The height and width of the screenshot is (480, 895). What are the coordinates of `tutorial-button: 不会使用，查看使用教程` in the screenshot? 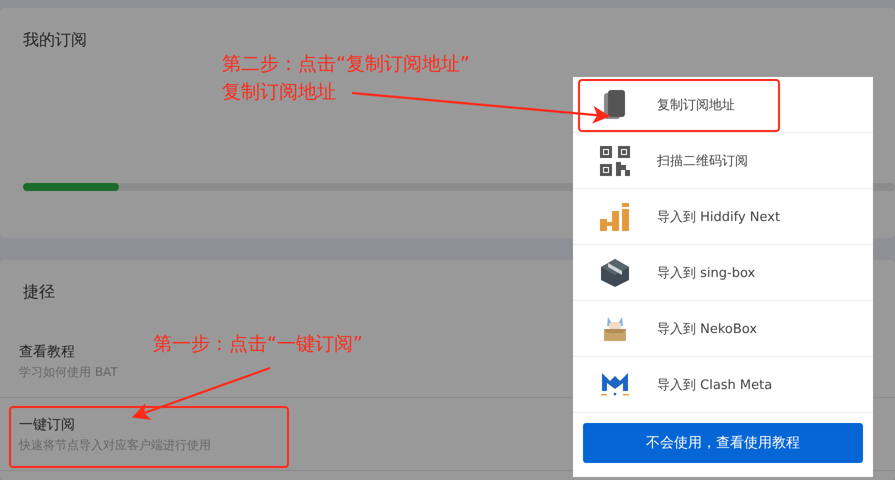 It's located at (723, 443).